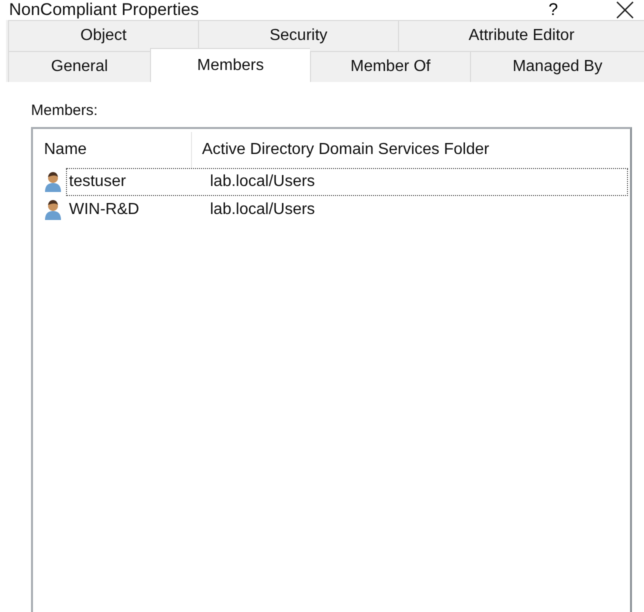 Image resolution: width=644 pixels, height=612 pixels. I want to click on close-icon, so click(625, 10).